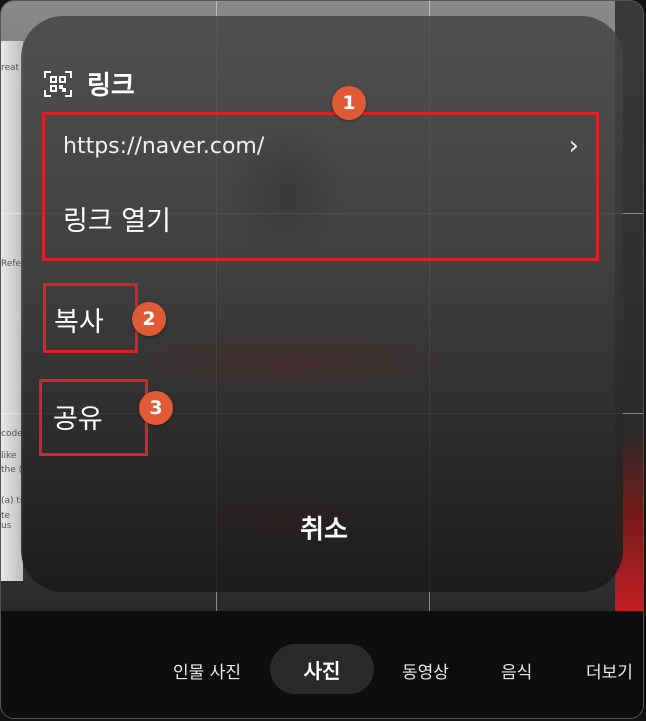 This screenshot has height=721, width=646. What do you see at coordinates (516, 670) in the screenshot?
I see `mode-food: 음식` at bounding box center [516, 670].